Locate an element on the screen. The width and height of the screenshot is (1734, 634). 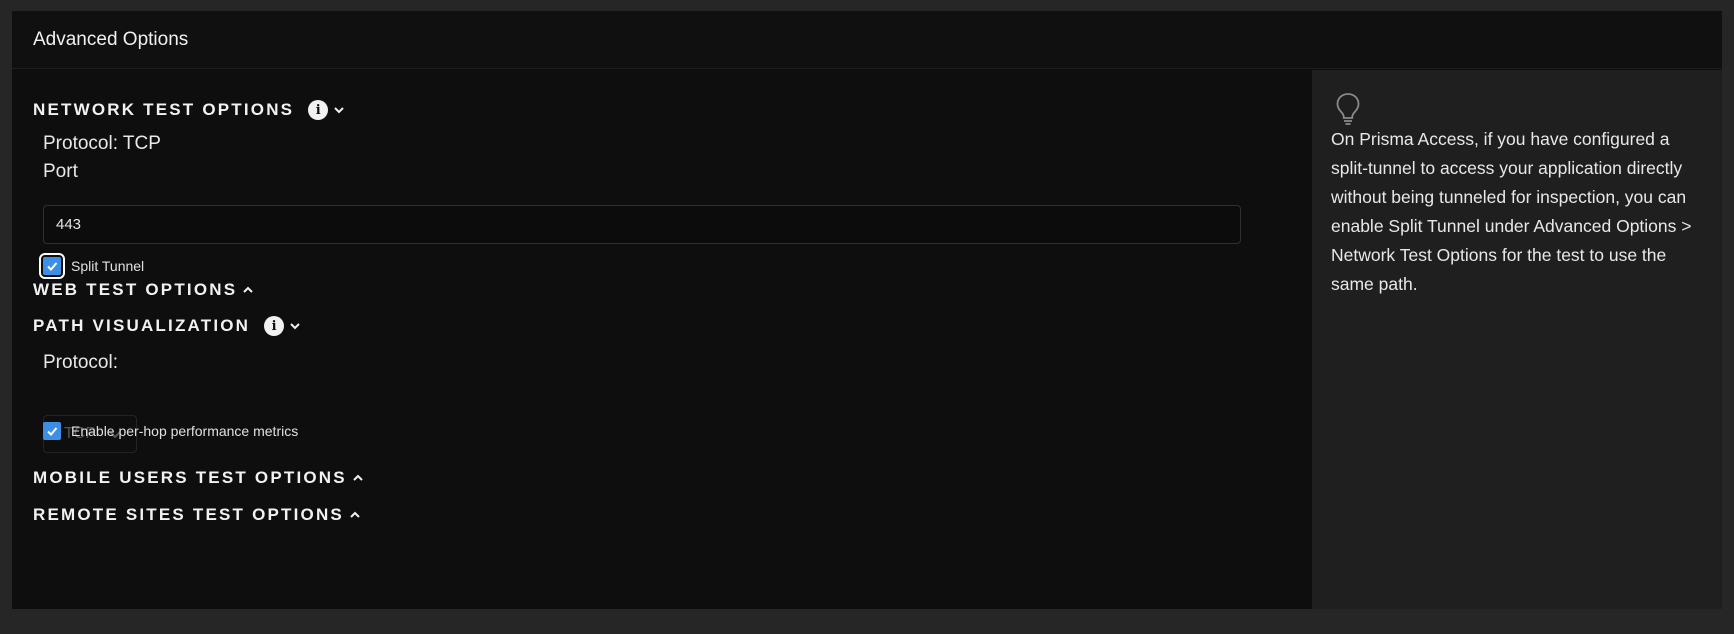
per-hop-metrics-row: Enable per-hop performance metrics is located at coordinates (170, 431).